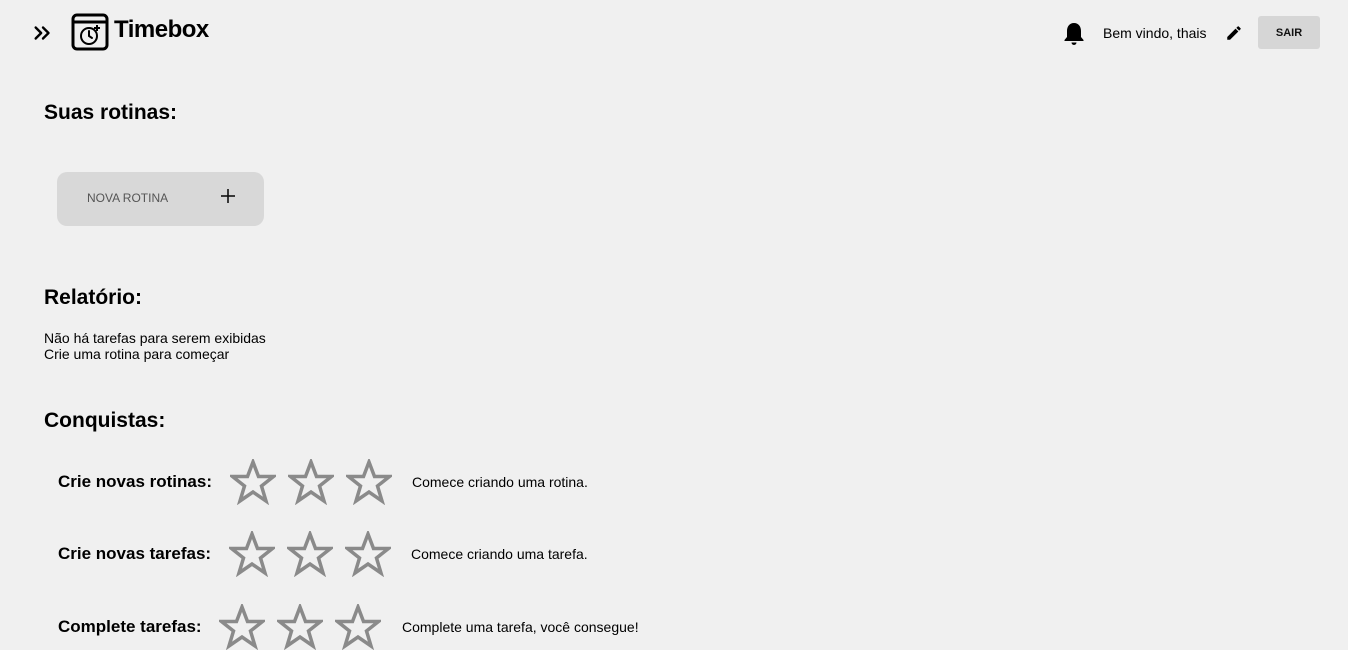 The height and width of the screenshot is (650, 1348). What do you see at coordinates (1289, 32) in the screenshot?
I see `logout-button: SAIR` at bounding box center [1289, 32].